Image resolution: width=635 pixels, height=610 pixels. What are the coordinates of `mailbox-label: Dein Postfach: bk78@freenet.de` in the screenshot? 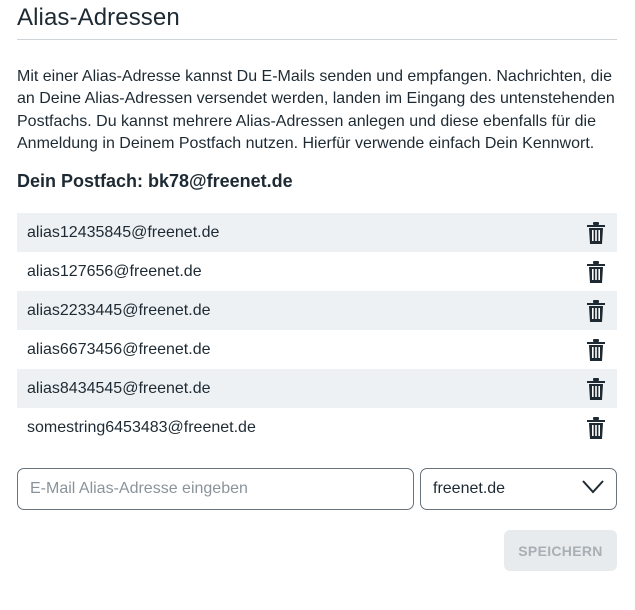 It's located at (155, 181).